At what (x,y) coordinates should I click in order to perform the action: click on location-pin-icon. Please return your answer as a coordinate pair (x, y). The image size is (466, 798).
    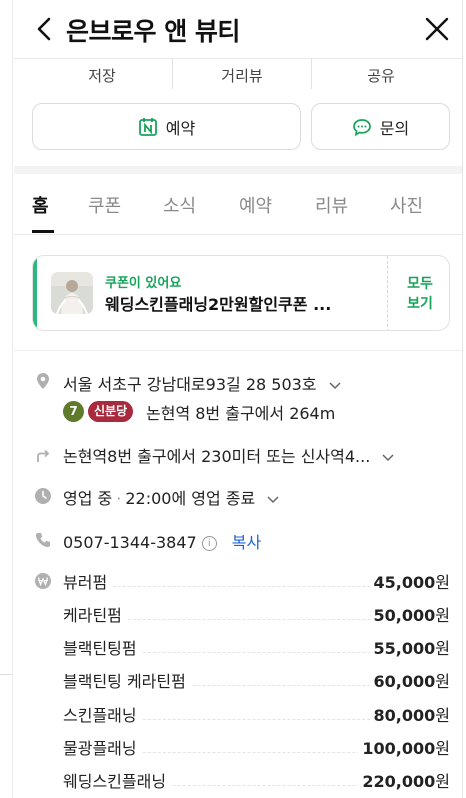
    Looking at the image, I should click on (43, 381).